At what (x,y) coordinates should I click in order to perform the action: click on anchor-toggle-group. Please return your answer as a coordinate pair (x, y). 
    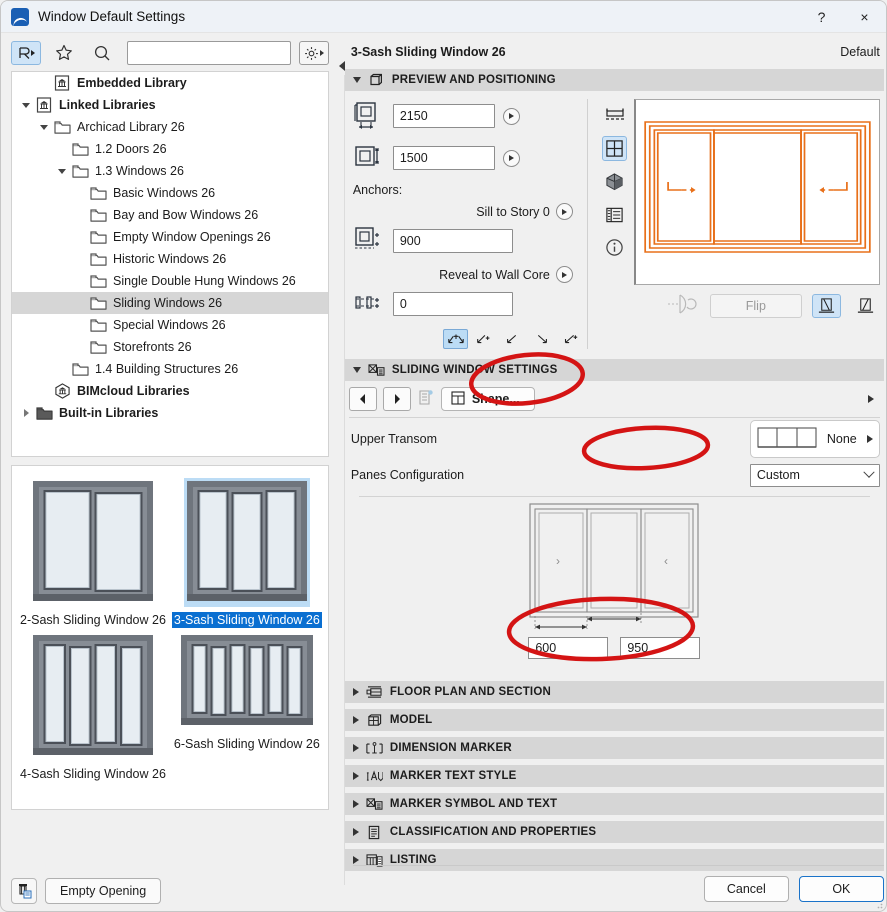
    Looking at the image, I should click on (512, 339).